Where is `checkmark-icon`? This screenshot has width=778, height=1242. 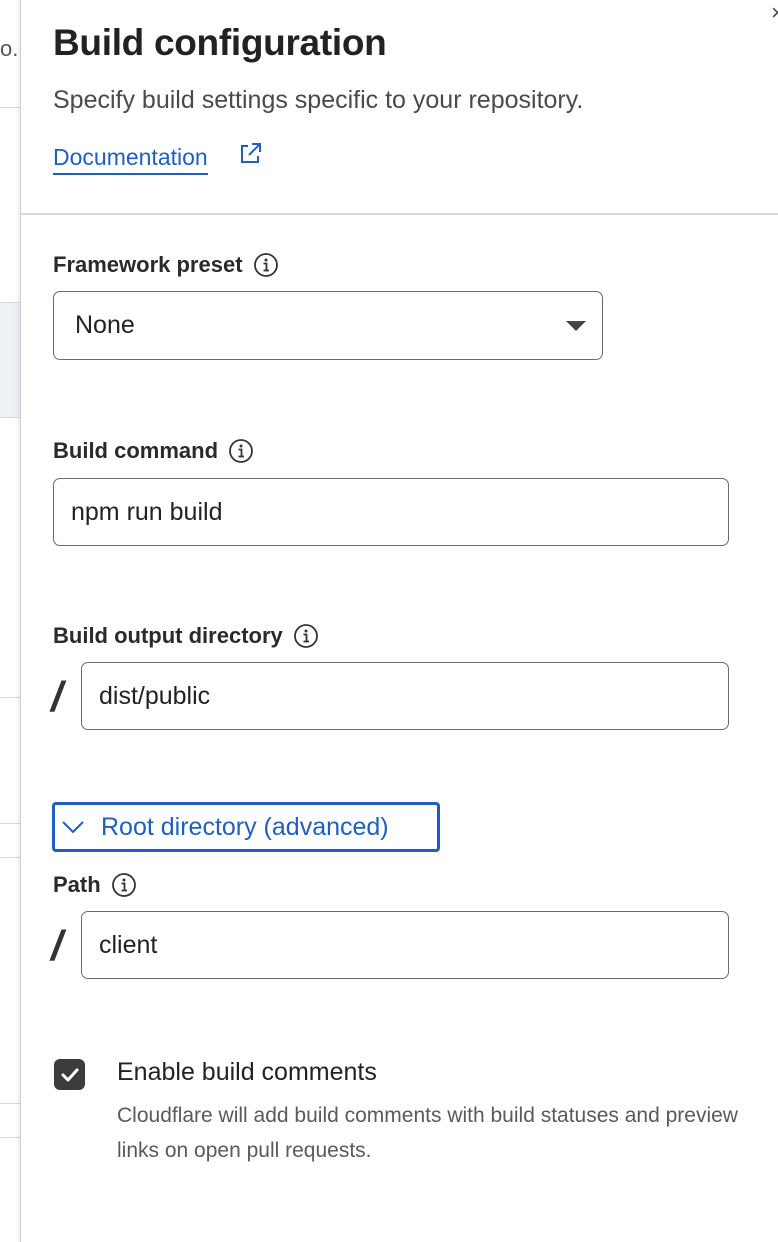
checkmark-icon is located at coordinates (69, 1074).